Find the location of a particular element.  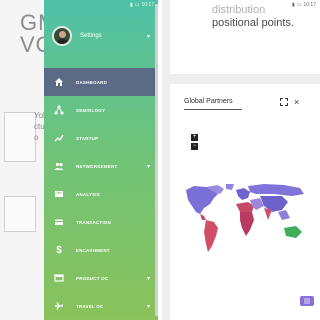

menu-item-transaction: TRANSACTION is located at coordinates (101, 222).